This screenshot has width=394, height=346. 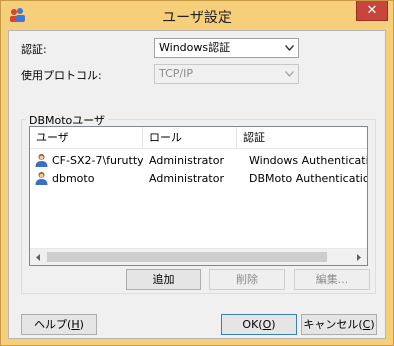 What do you see at coordinates (34, 49) in the screenshot?
I see `auth-label: 認証:` at bounding box center [34, 49].